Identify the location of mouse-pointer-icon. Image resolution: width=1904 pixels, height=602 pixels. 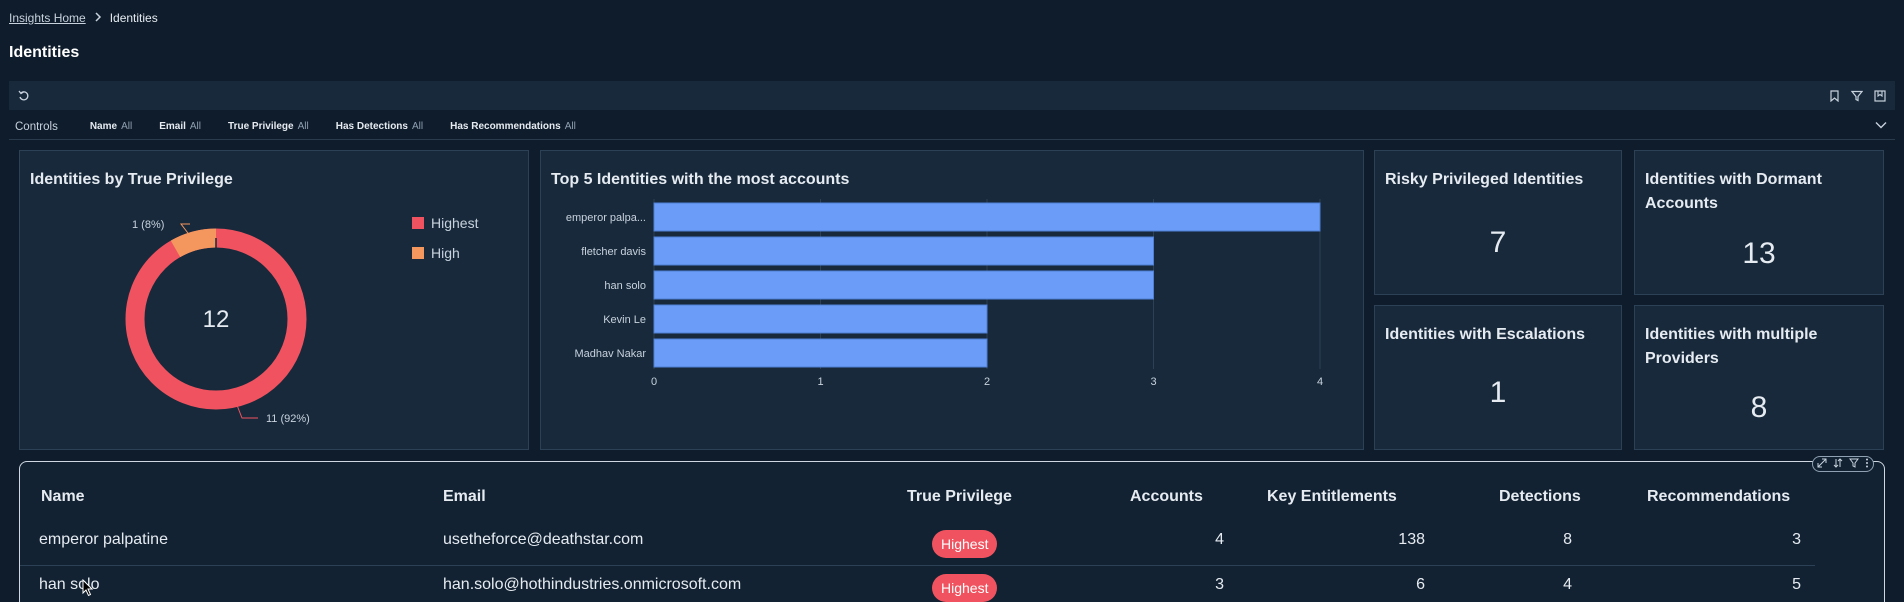
(88, 588).